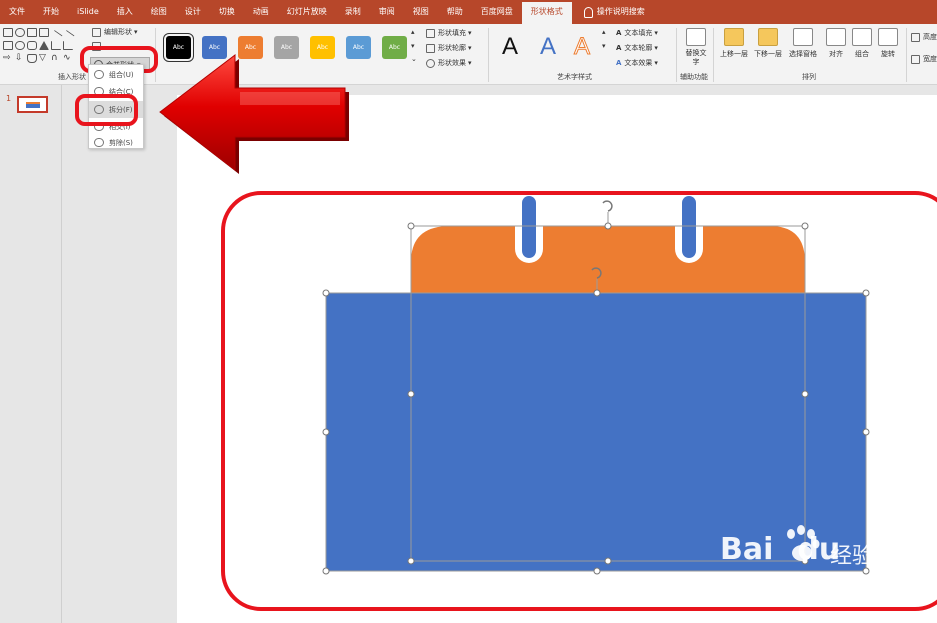 This screenshot has height=623, width=937. I want to click on callout-frame-fragment-item, so click(106, 110).